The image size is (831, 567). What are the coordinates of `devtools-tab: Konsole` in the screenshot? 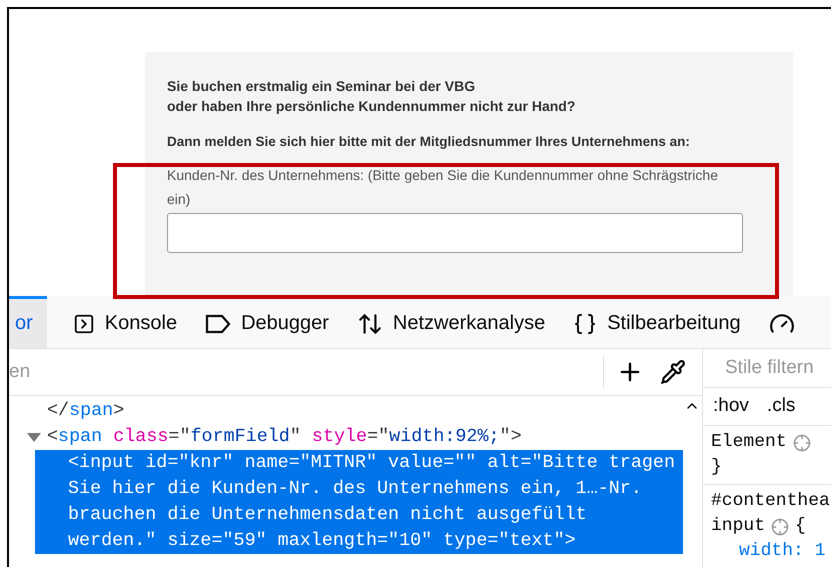 It's located at (125, 322).